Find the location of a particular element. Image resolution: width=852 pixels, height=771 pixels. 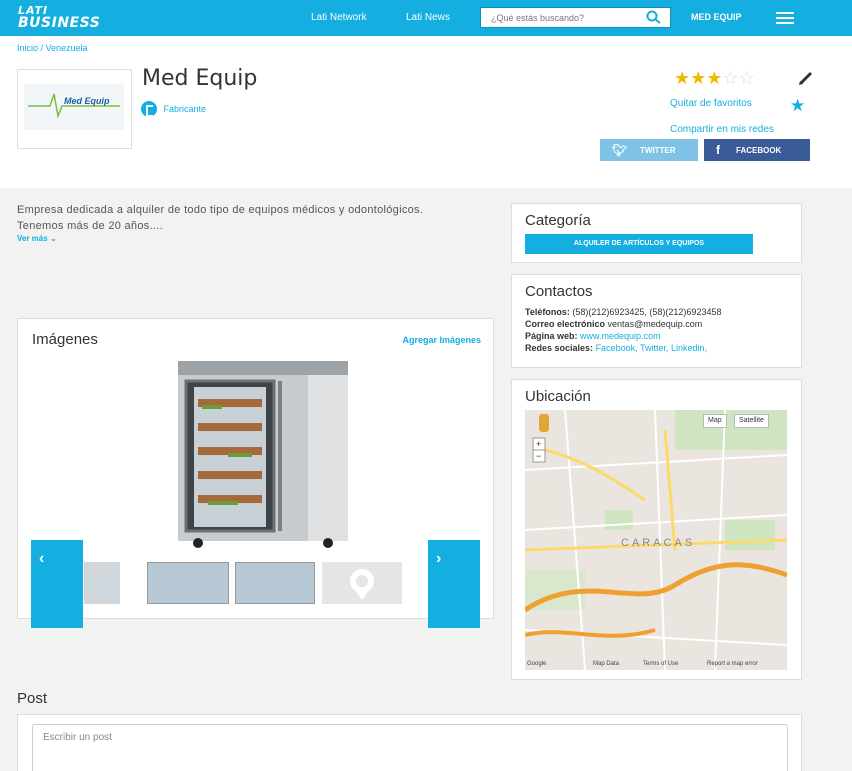

rating-stars: ★★★☆☆ is located at coordinates (714, 78).